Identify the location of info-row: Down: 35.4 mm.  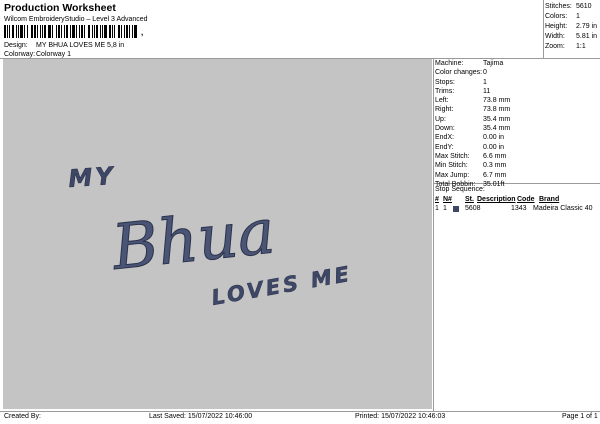
(516, 128).